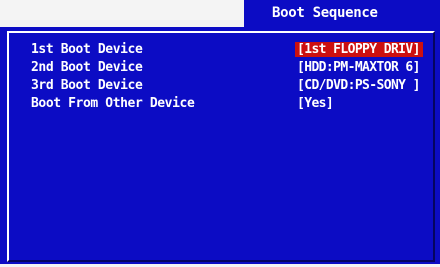  What do you see at coordinates (315, 103) in the screenshot?
I see `boot-item-value: [Yes]` at bounding box center [315, 103].